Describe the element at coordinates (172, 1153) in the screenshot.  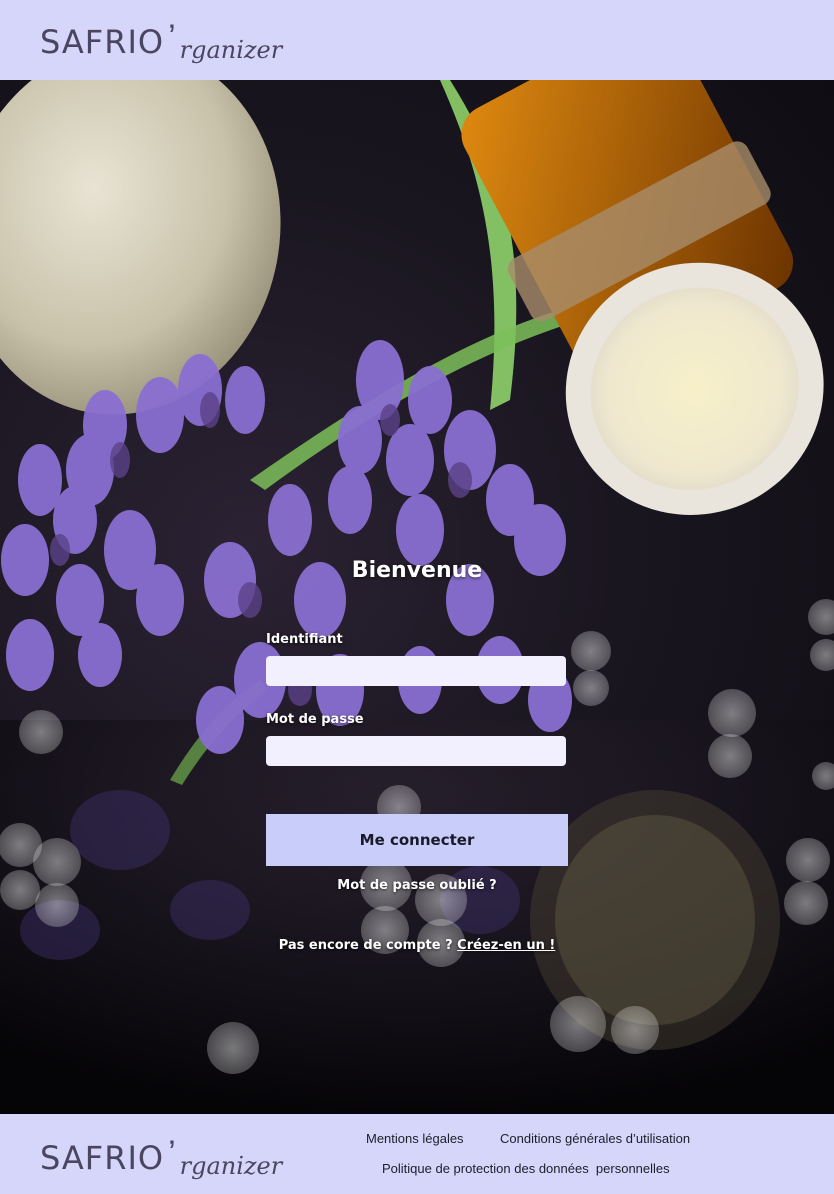
I see `footer-logo-apostrophe: ’` at that location.